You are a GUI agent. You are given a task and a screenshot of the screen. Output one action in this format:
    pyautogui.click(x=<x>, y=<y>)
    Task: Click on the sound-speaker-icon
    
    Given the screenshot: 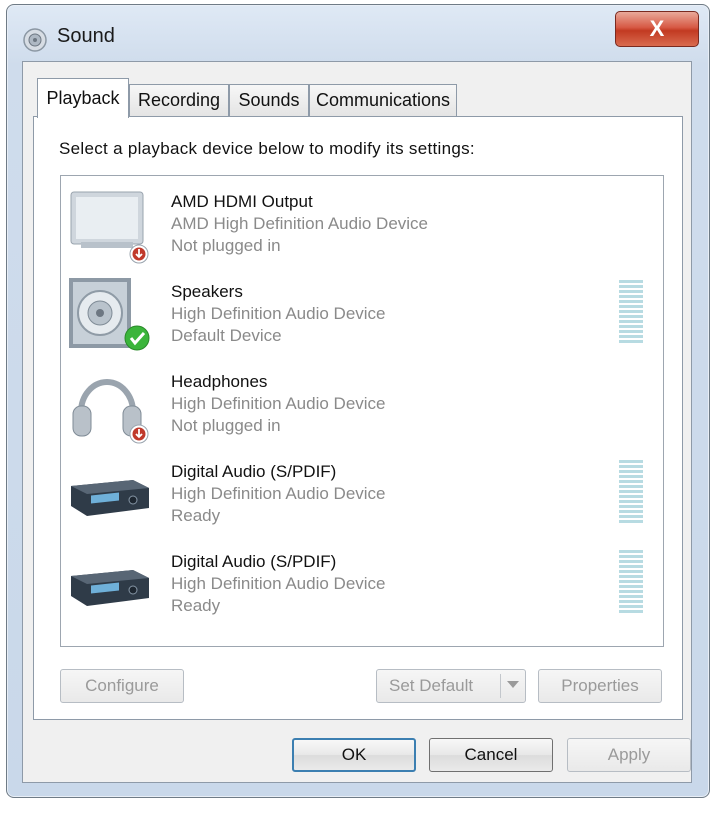 What is the action you would take?
    pyautogui.click(x=35, y=40)
    